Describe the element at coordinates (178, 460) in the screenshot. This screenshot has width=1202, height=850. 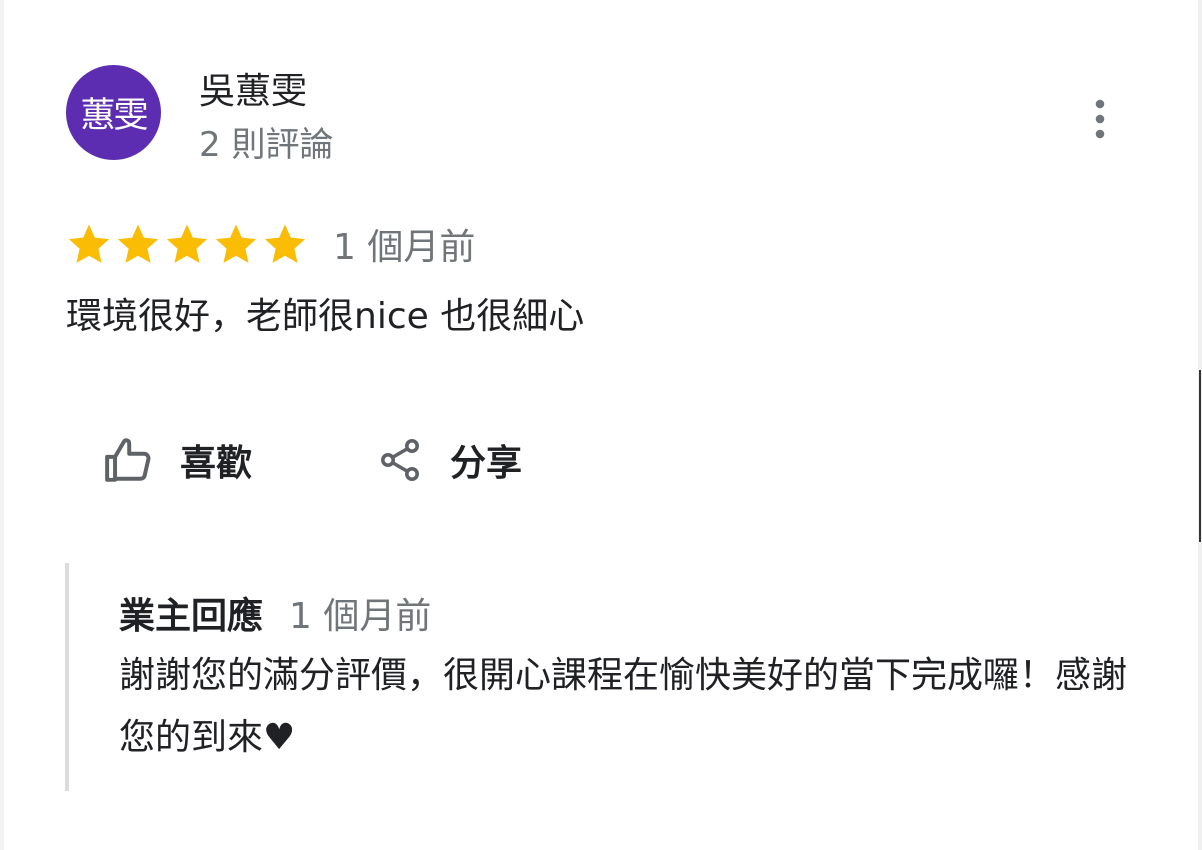
I see `like-button: 喜歡` at that location.